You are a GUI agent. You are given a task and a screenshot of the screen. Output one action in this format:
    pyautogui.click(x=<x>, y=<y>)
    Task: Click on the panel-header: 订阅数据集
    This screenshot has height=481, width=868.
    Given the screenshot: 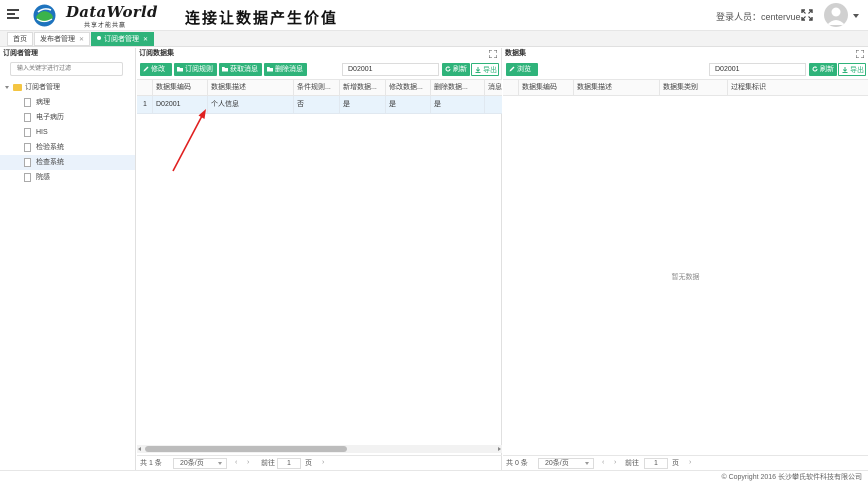 What is the action you would take?
    pyautogui.click(x=319, y=54)
    